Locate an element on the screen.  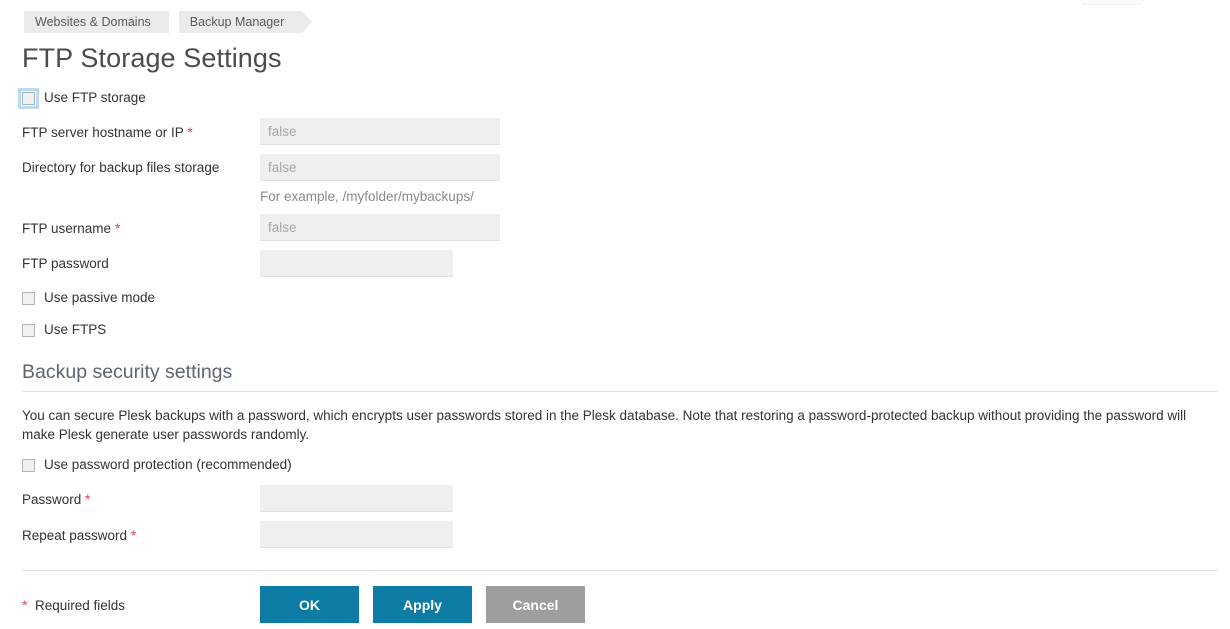
breadcrumb-item-websites-domains: Websites & Domains is located at coordinates (101, 22).